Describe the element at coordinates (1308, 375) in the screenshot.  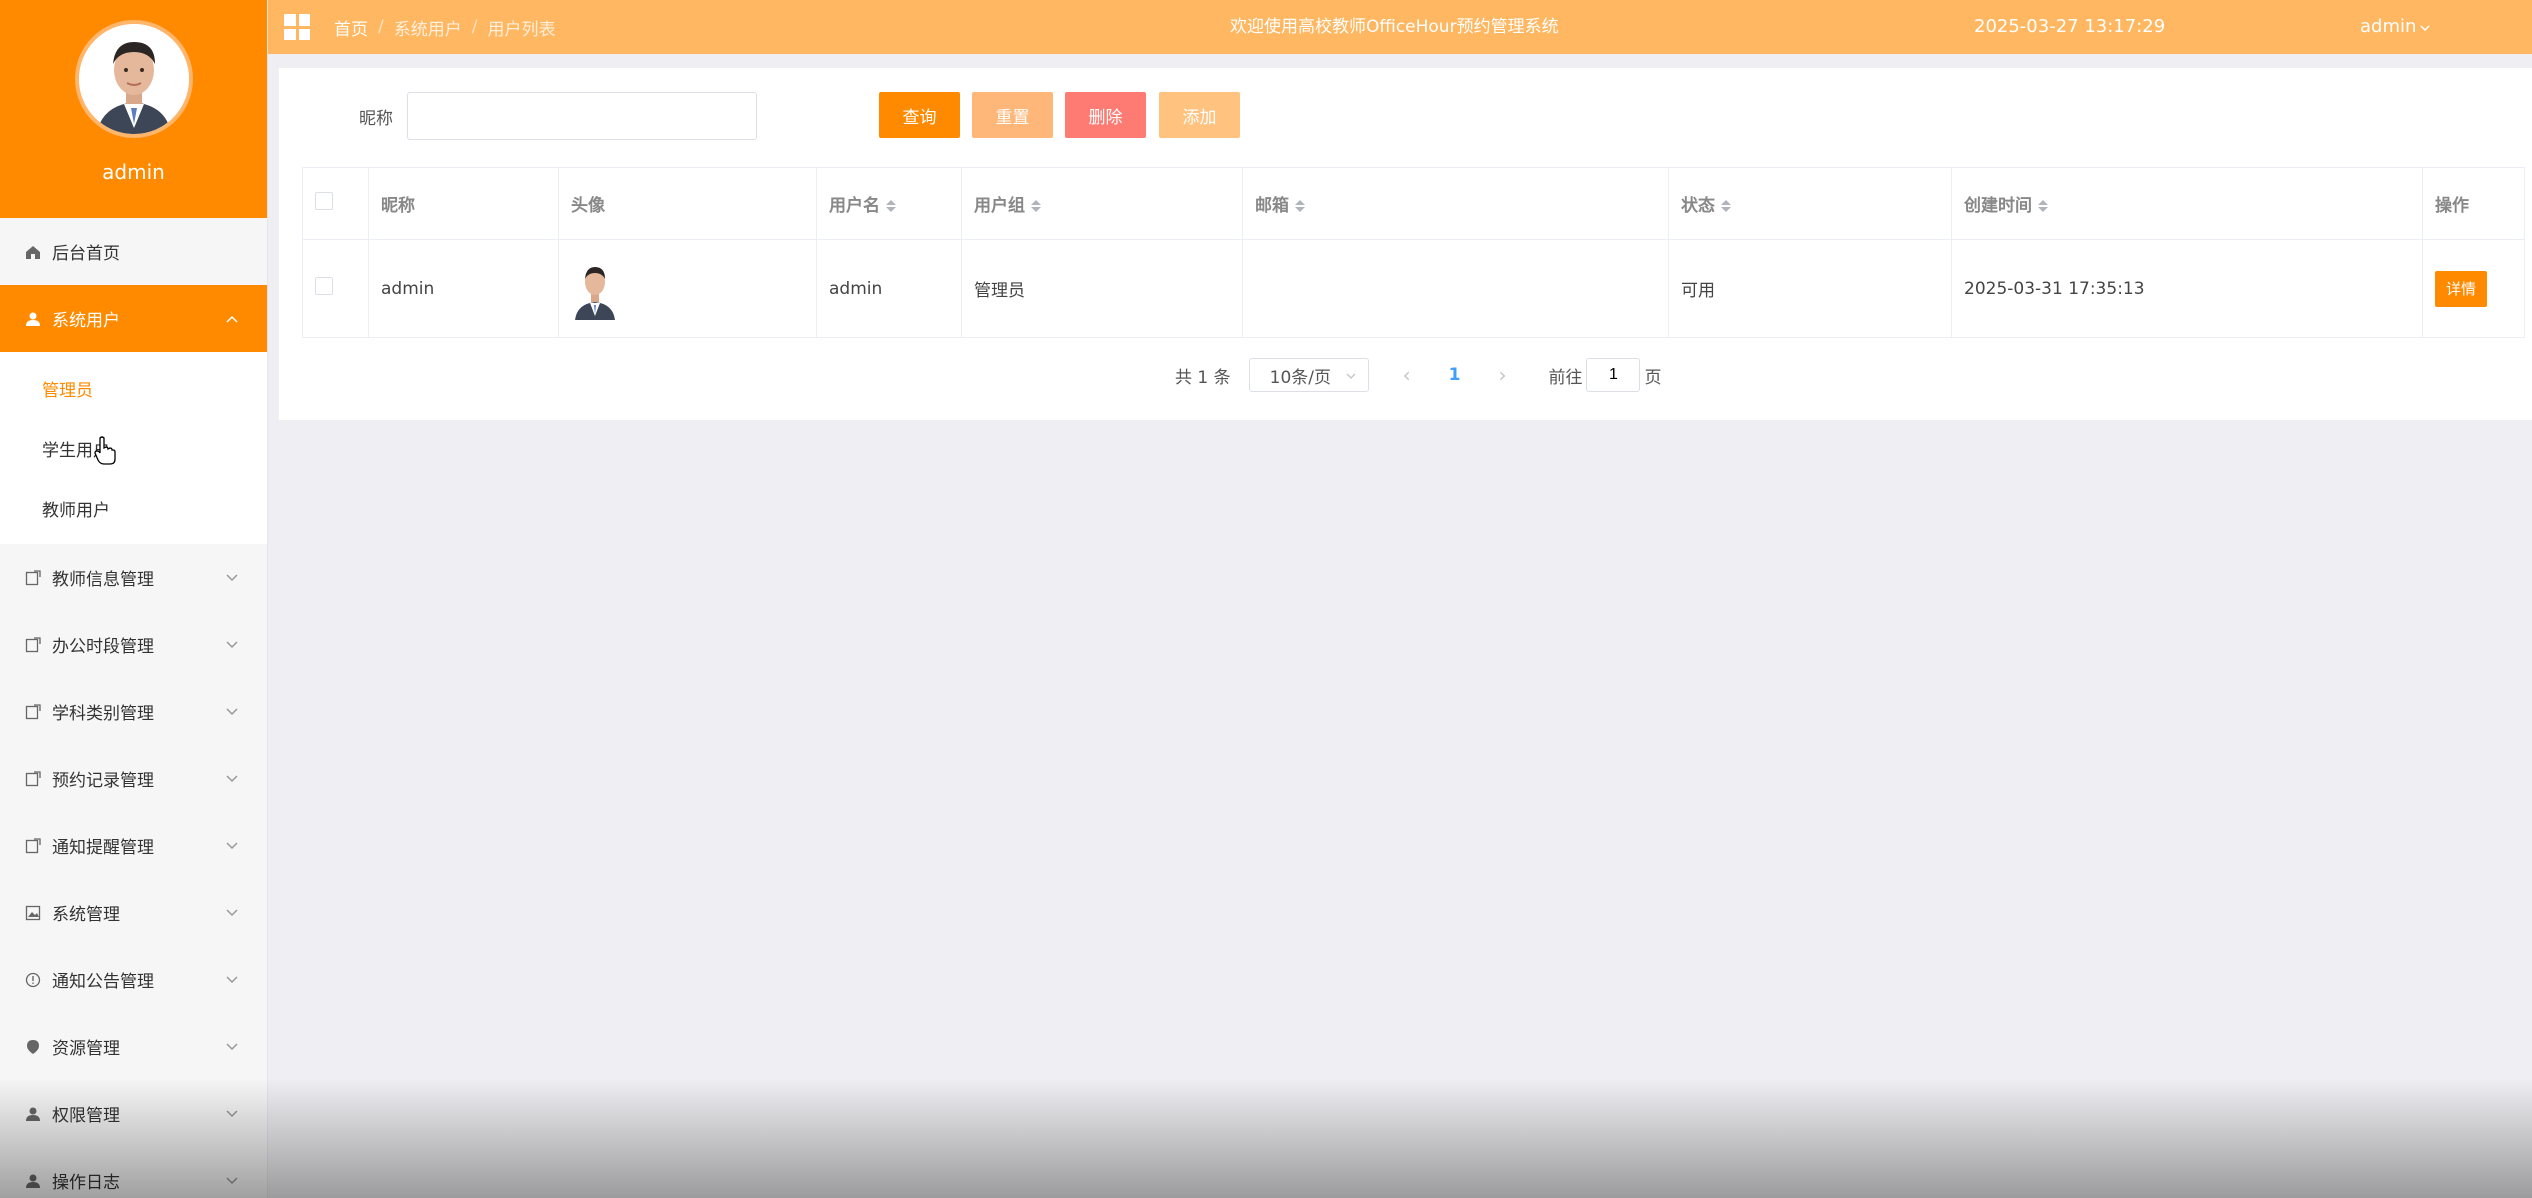
I see `page-size-select: 10条/页` at that location.